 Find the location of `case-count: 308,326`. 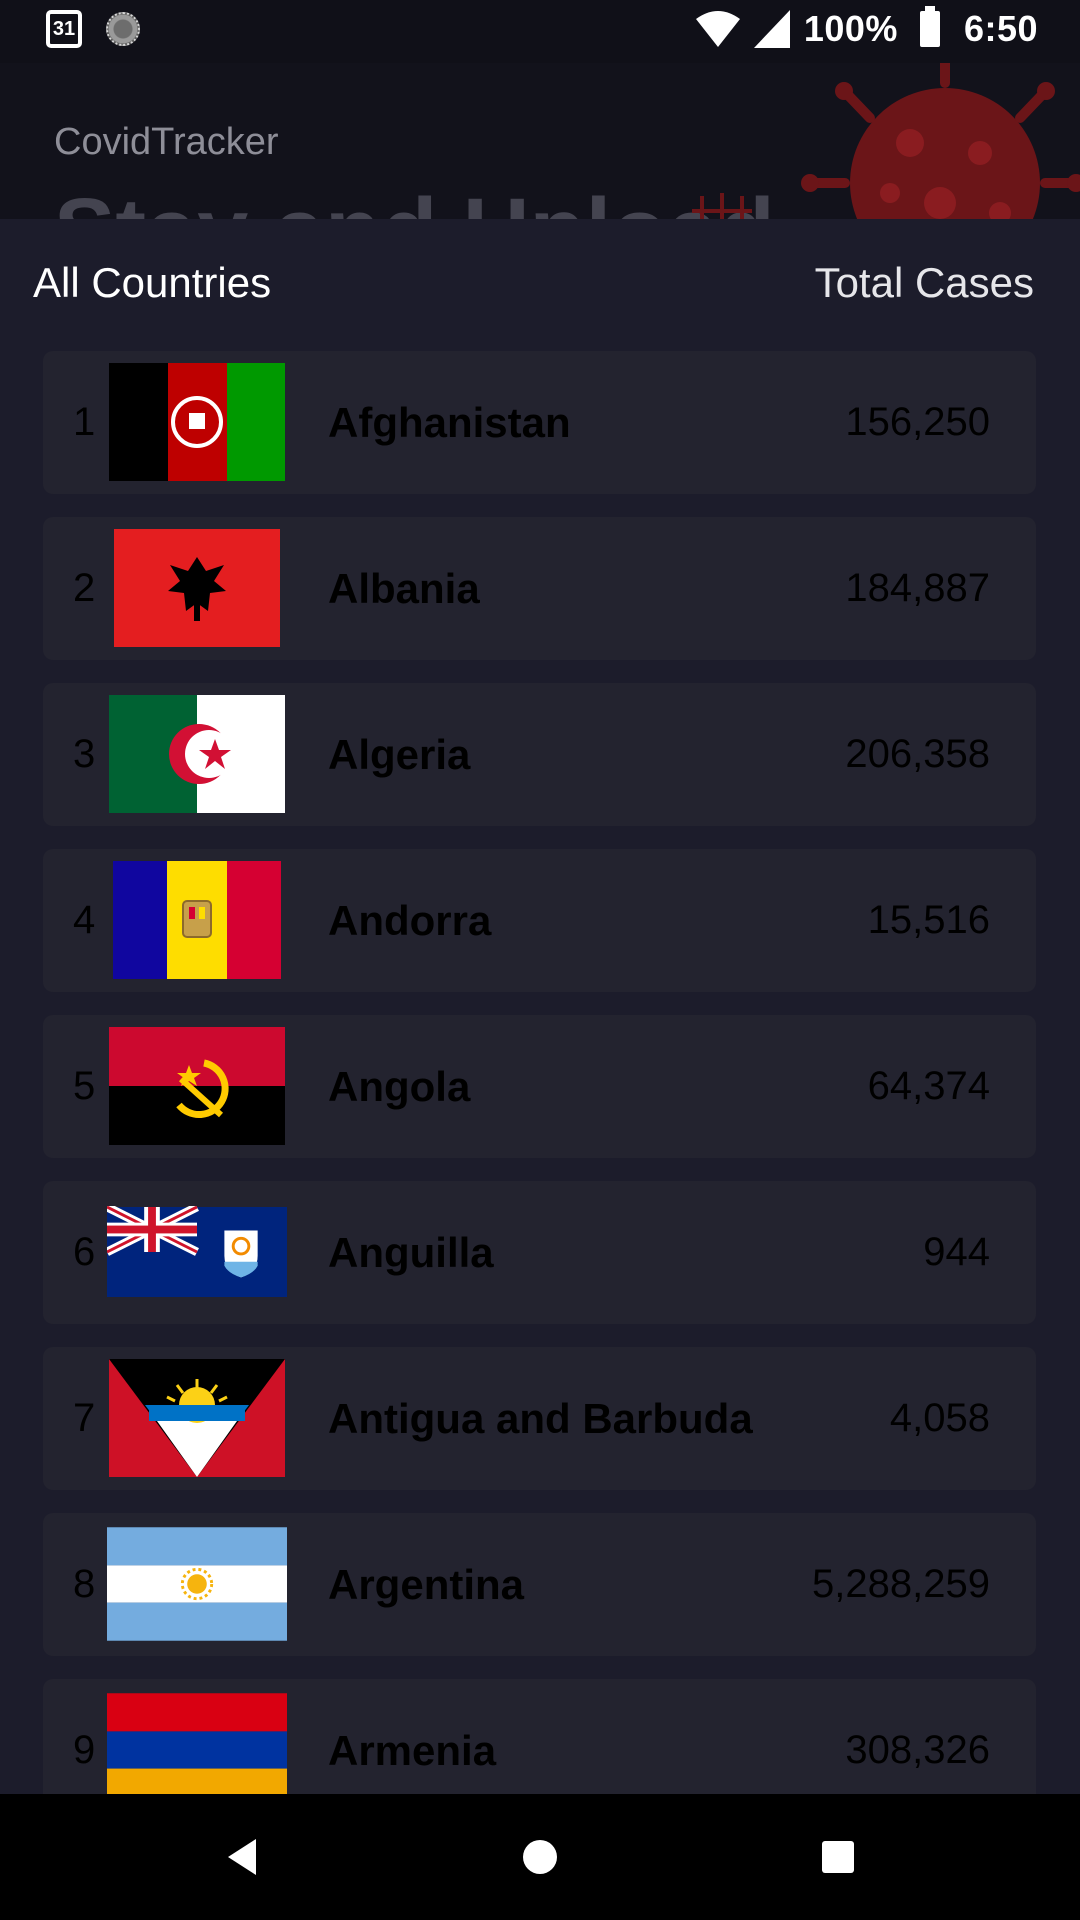

case-count: 308,326 is located at coordinates (917, 1750).